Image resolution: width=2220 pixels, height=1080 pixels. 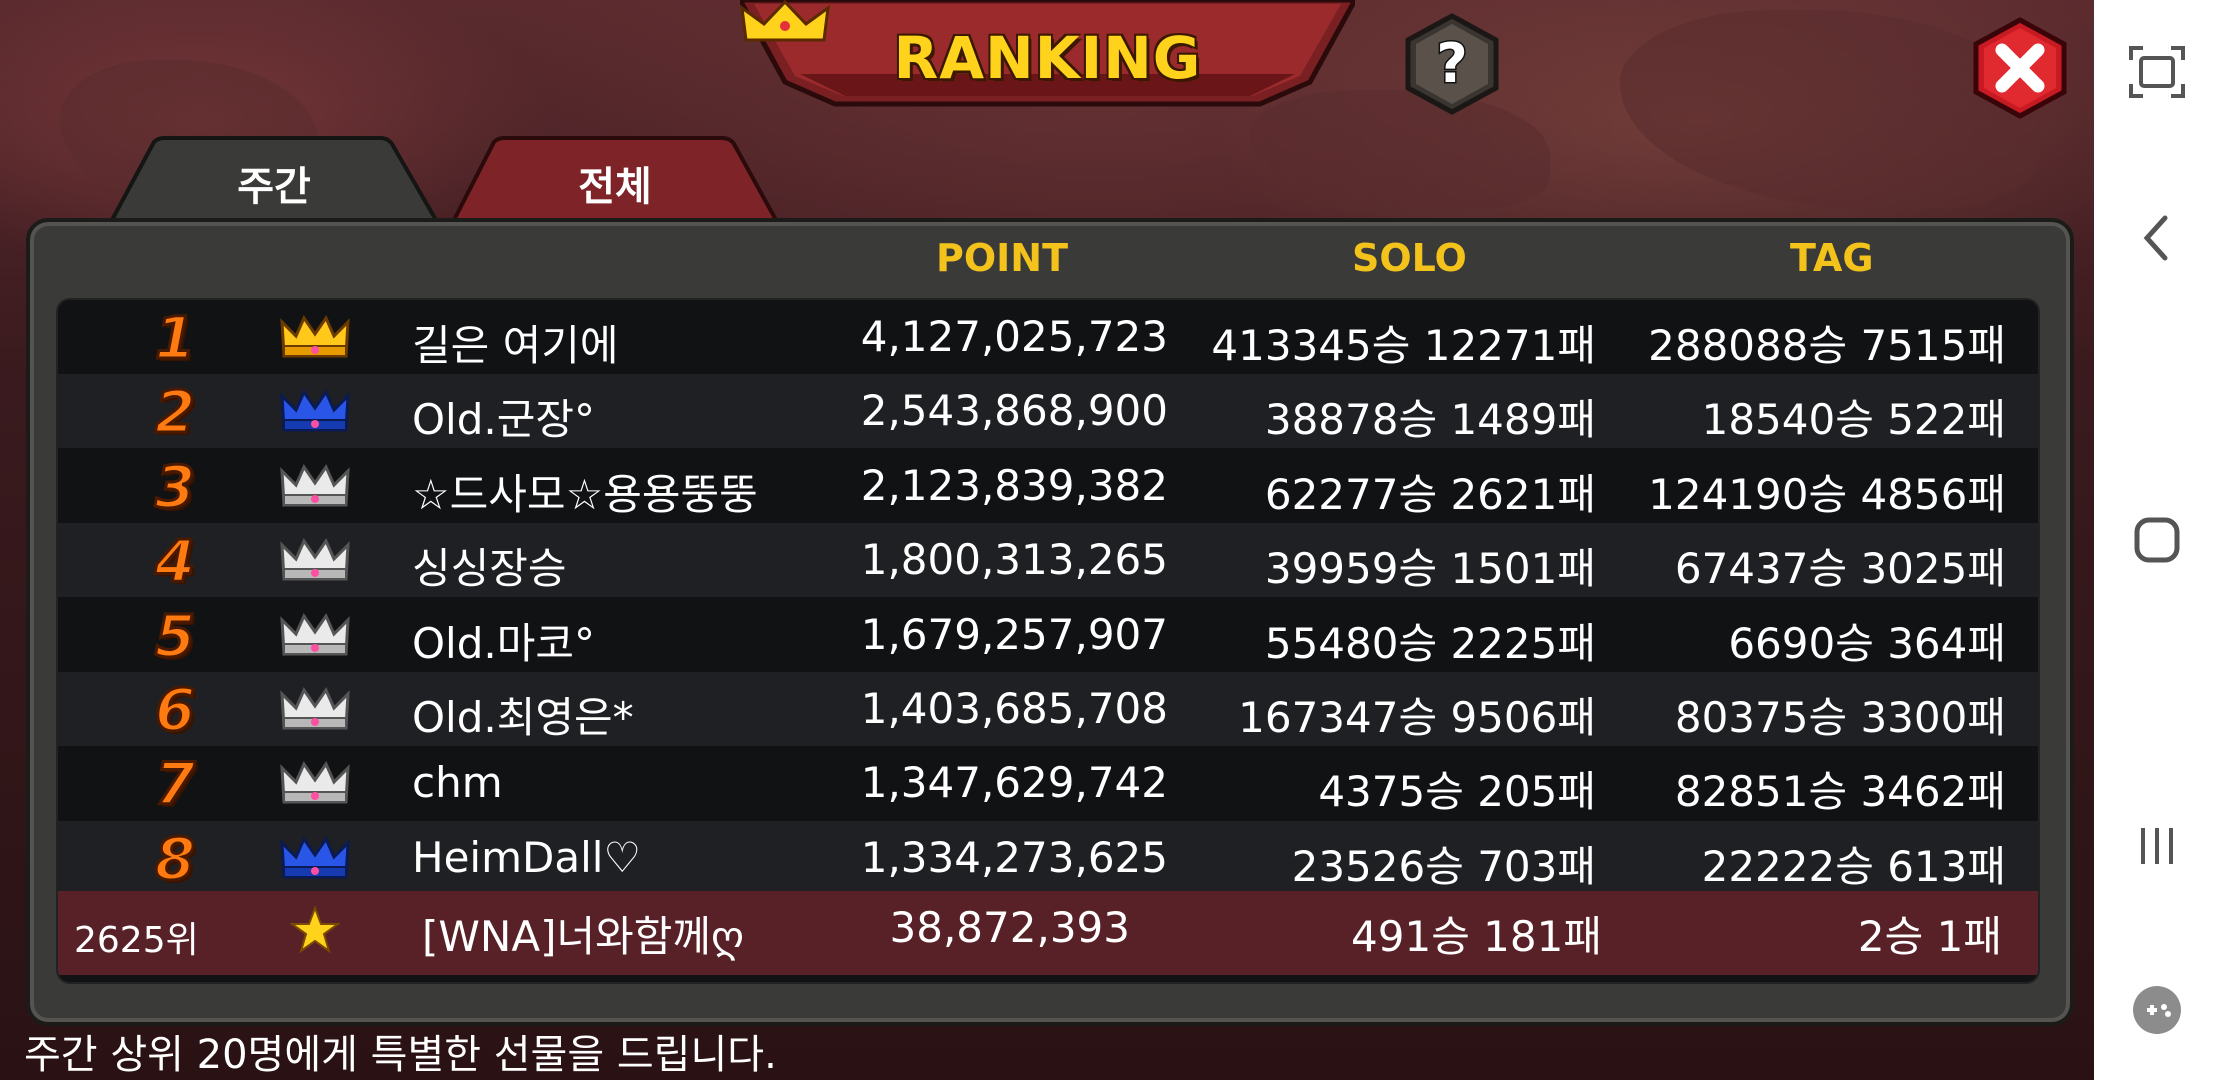 What do you see at coordinates (1827, 494) in the screenshot?
I see `tag-record: 124190승 4856패` at bounding box center [1827, 494].